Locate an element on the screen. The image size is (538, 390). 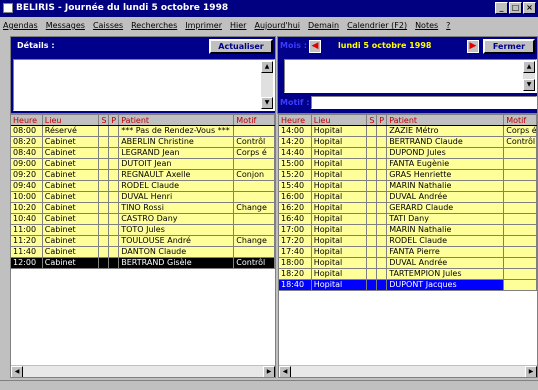
table-row: 08:20 Cabinet ABERLIN Christine Contrôl is located at coordinates (143, 142).